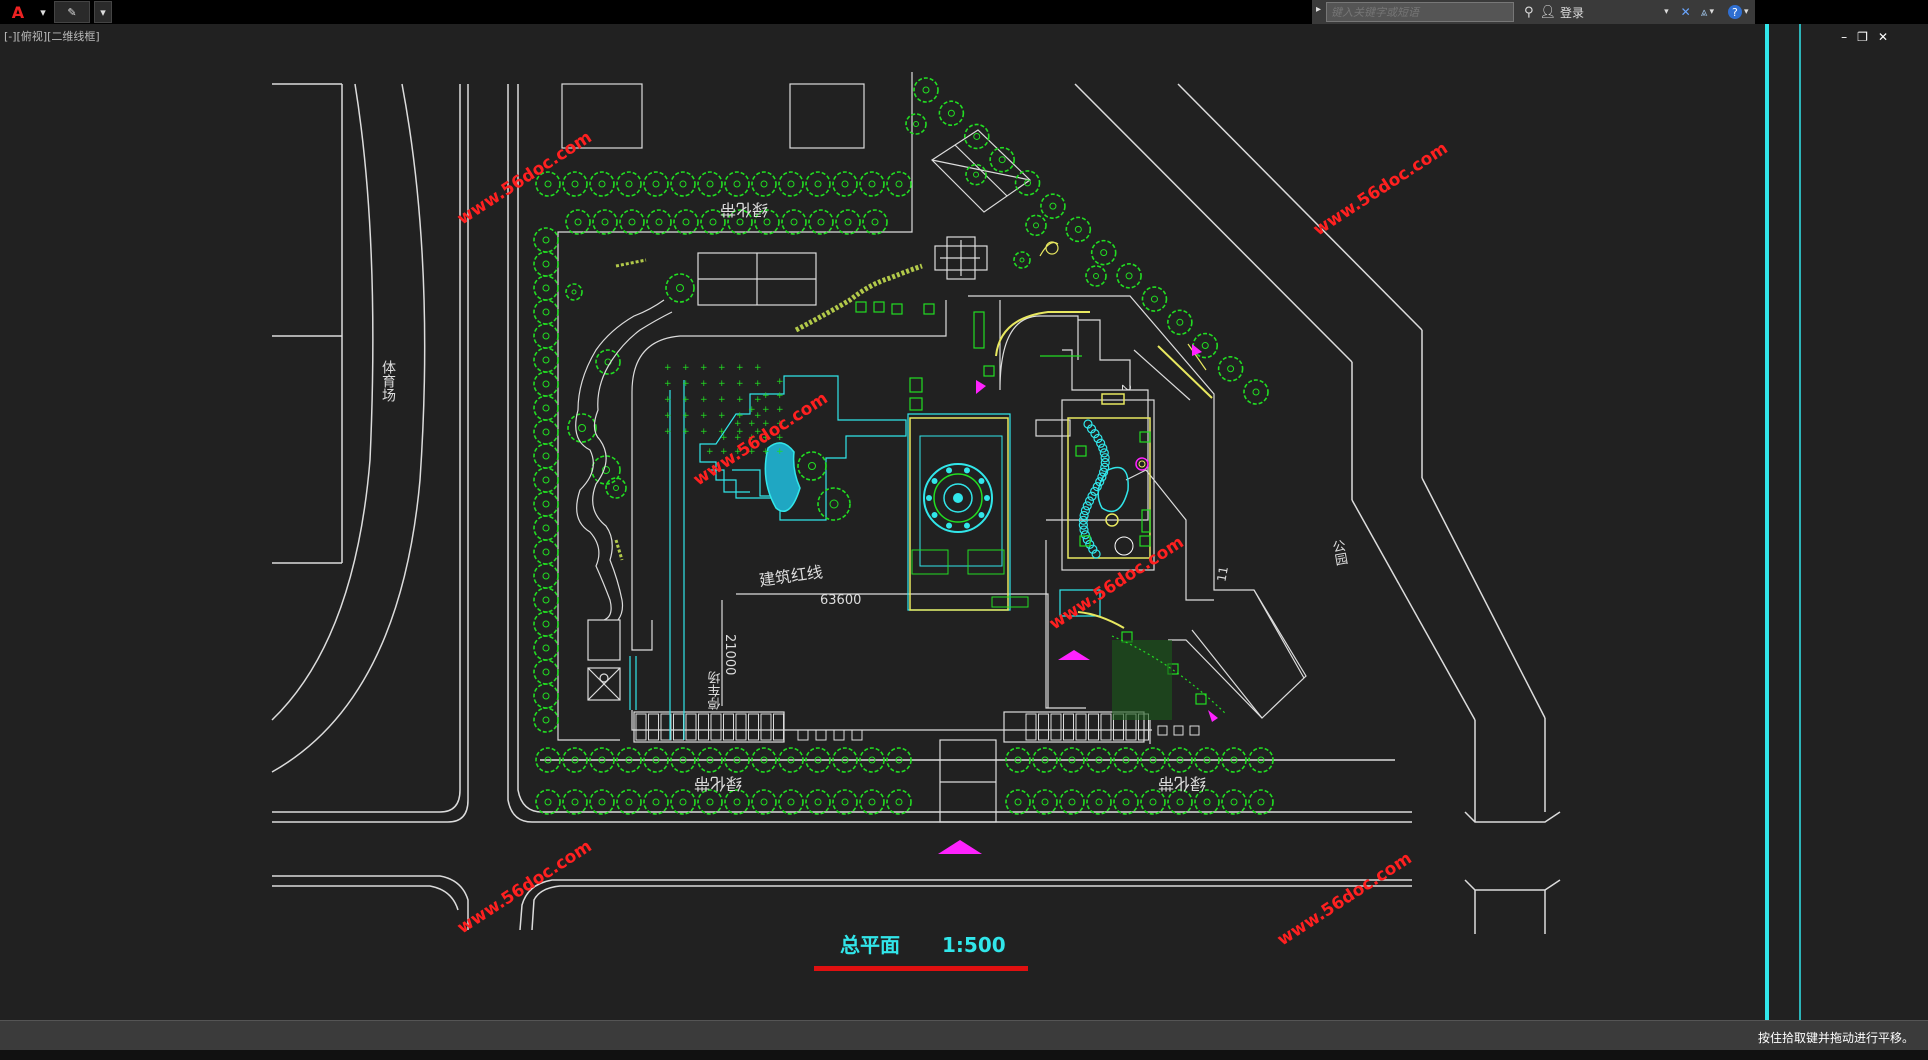 Image resolution: width=1928 pixels, height=1060 pixels. I want to click on app-menu-dropdown-icon: ▾, so click(43, 12).